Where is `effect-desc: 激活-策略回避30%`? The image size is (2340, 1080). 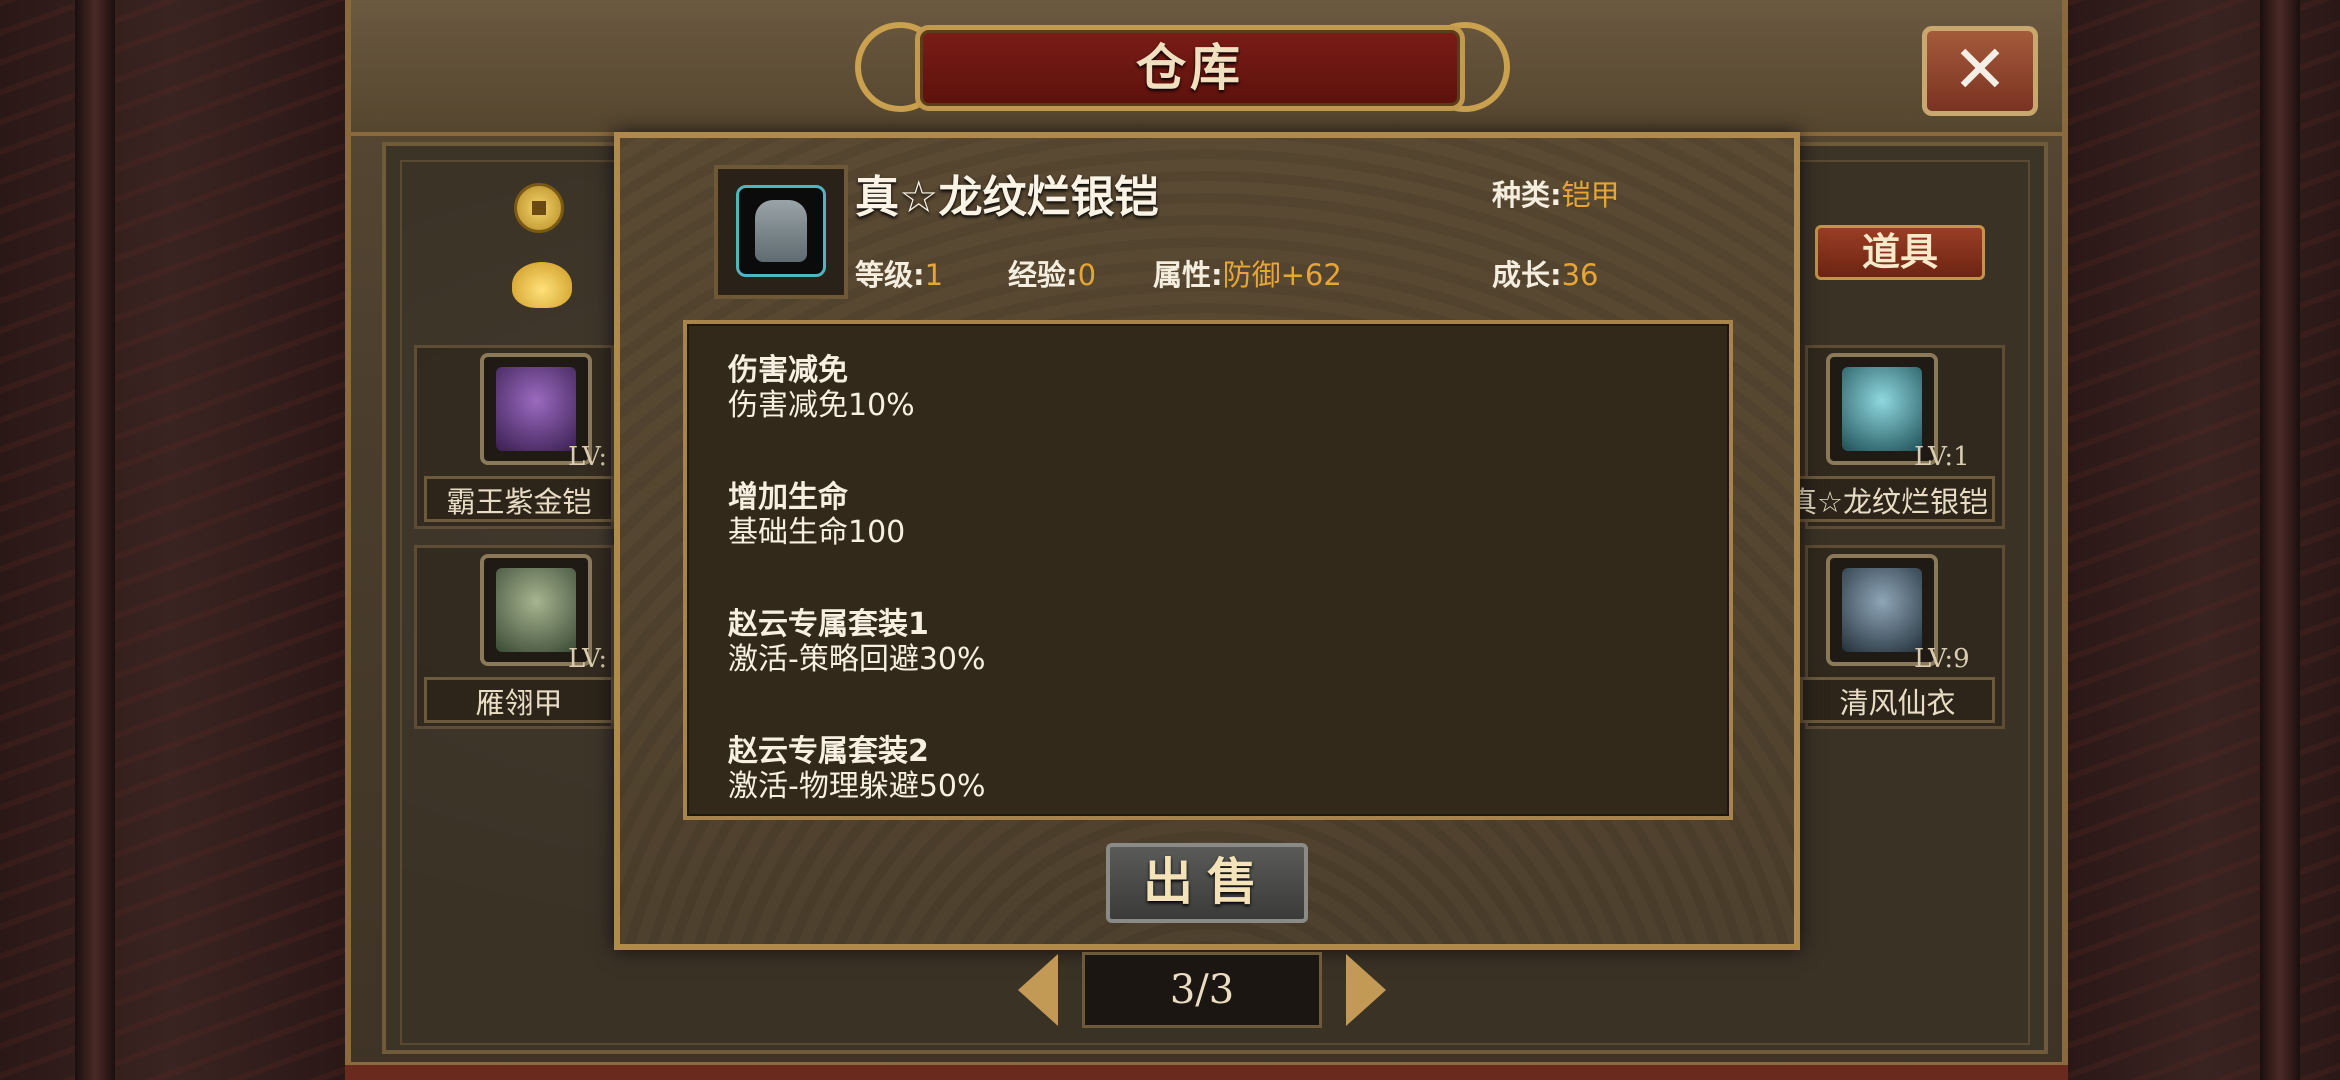
effect-desc: 激活-策略回避30% is located at coordinates (857, 659).